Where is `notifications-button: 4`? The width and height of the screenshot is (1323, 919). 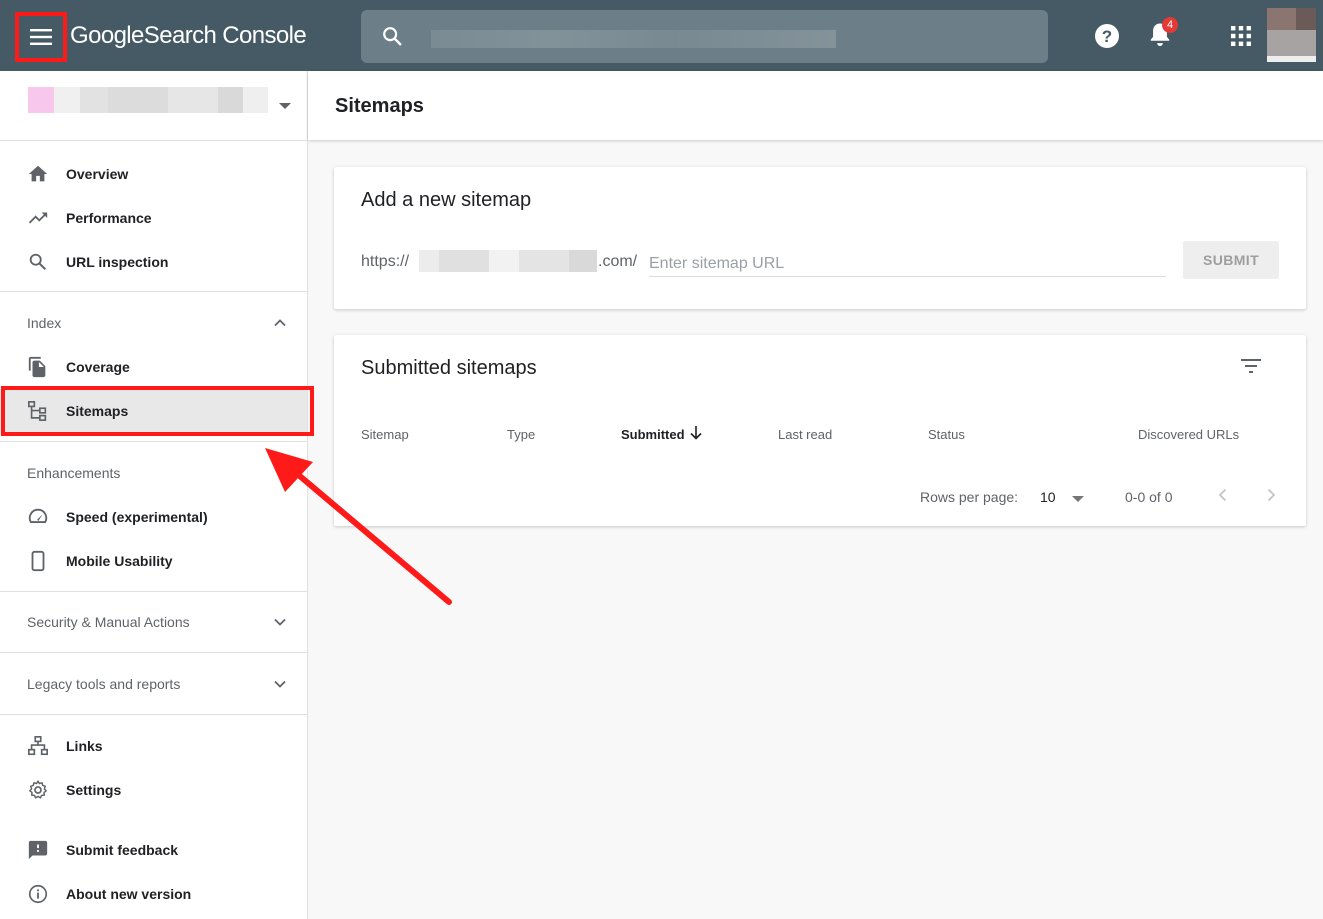 notifications-button: 4 is located at coordinates (1162, 34).